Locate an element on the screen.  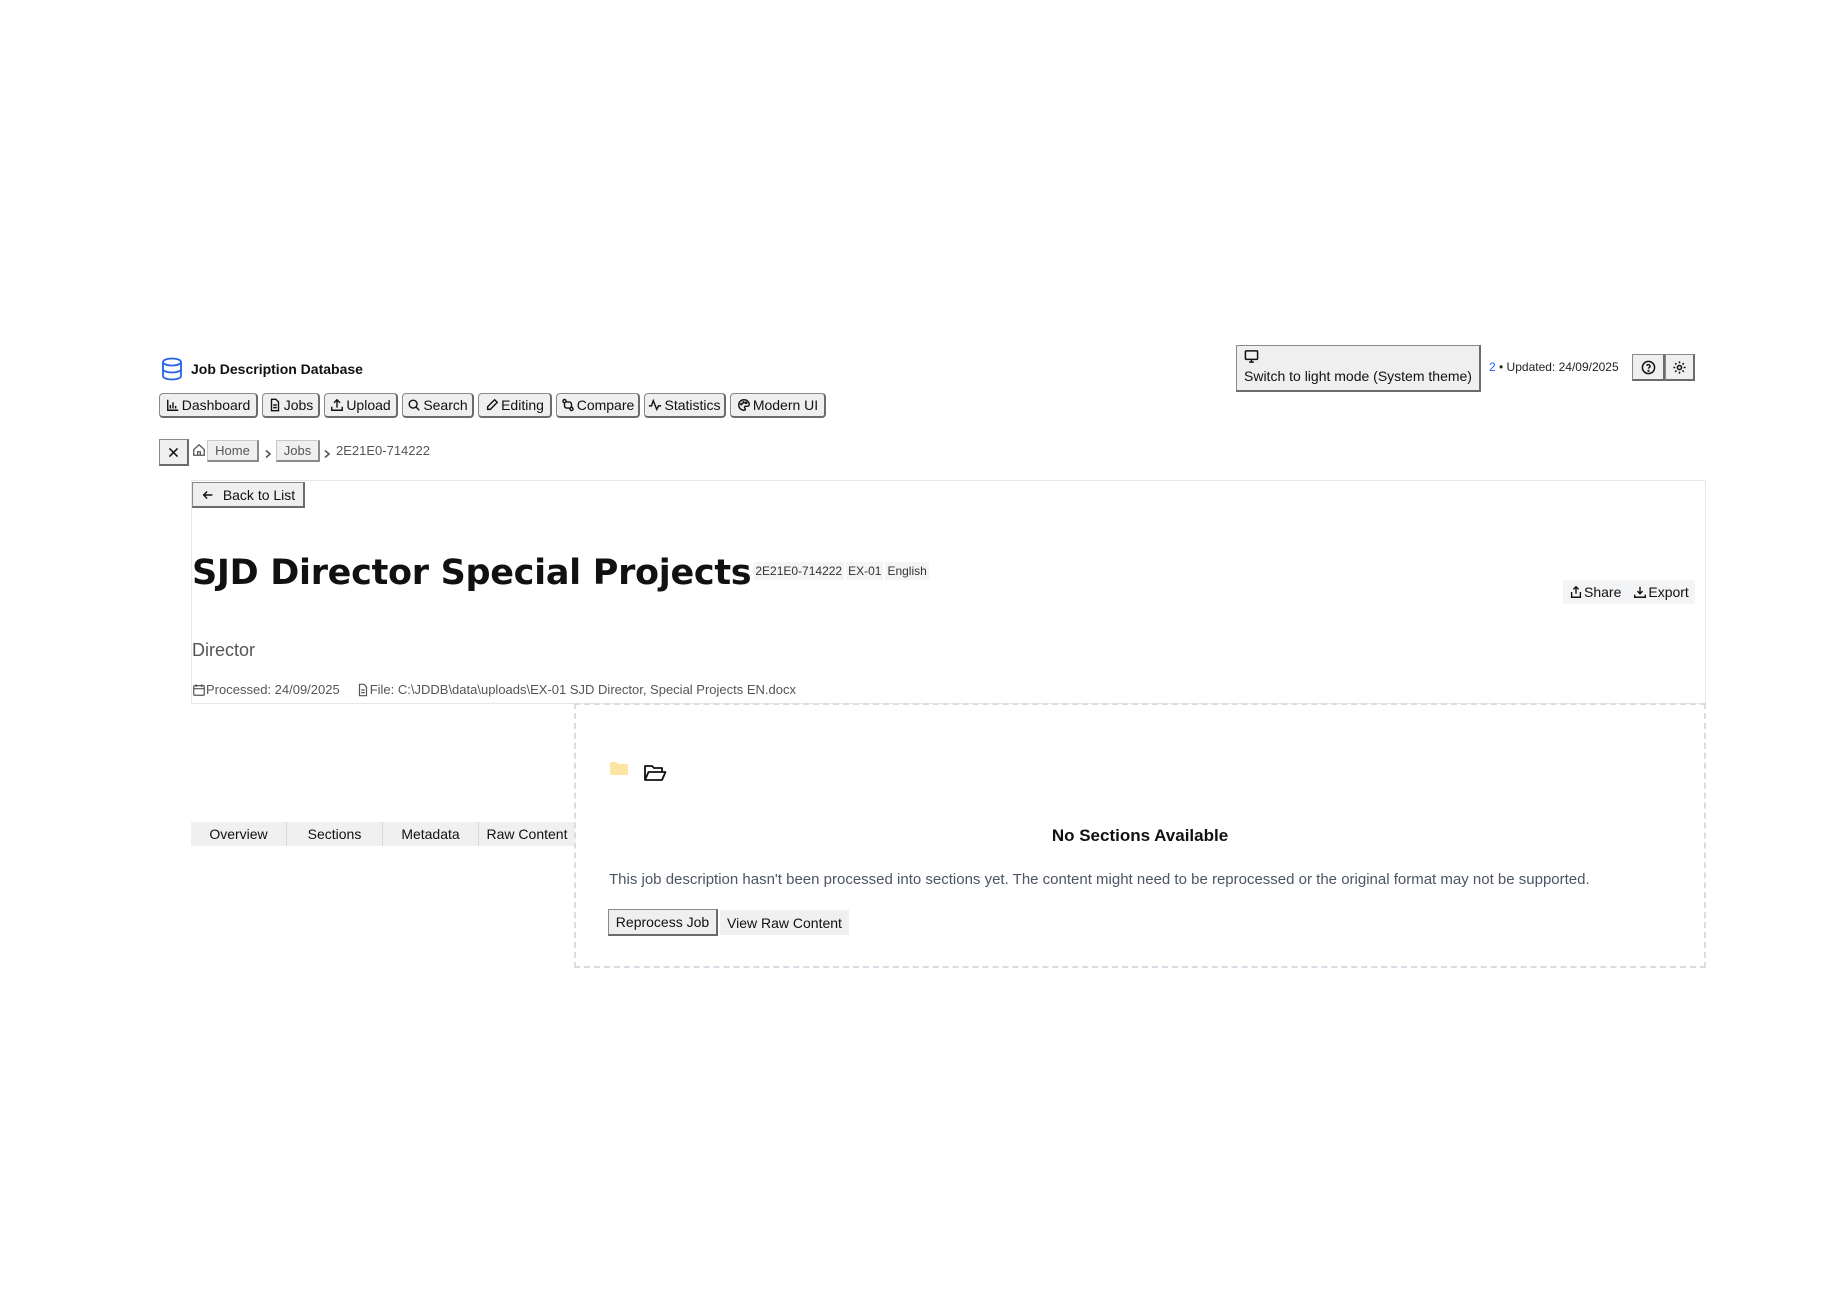
file-text-icon is located at coordinates (274, 405).